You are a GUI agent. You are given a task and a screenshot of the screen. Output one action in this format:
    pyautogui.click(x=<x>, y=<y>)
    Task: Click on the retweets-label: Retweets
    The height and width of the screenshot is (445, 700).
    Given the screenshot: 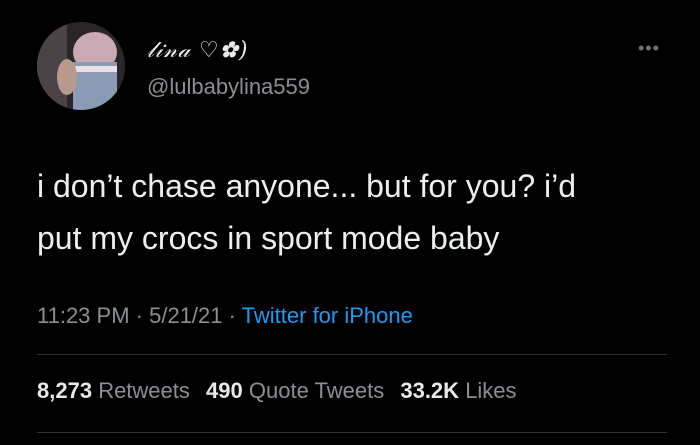 What is the action you would take?
    pyautogui.click(x=144, y=390)
    